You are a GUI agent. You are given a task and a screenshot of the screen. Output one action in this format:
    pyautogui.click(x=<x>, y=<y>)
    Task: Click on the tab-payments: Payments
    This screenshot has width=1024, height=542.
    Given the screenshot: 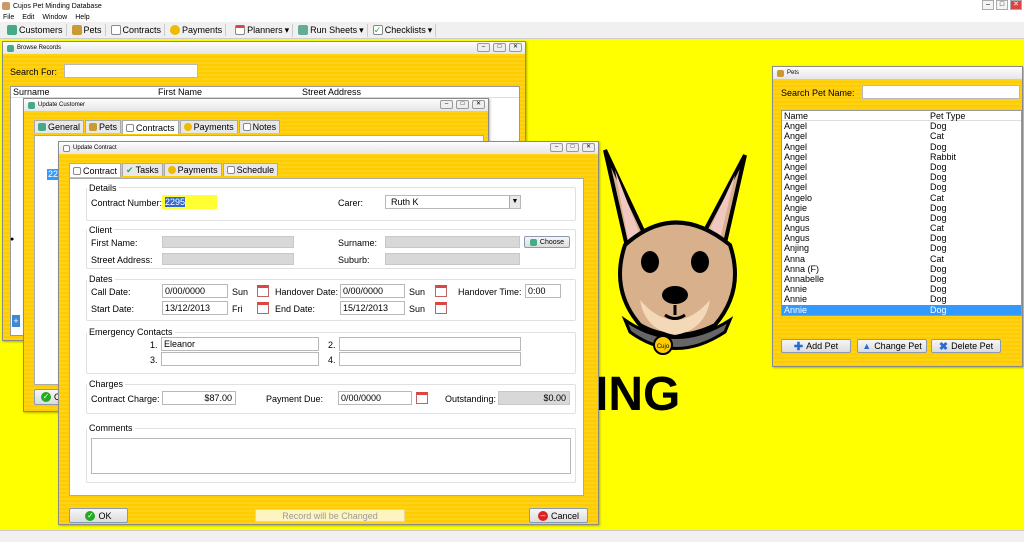 What is the action you would take?
    pyautogui.click(x=208, y=126)
    